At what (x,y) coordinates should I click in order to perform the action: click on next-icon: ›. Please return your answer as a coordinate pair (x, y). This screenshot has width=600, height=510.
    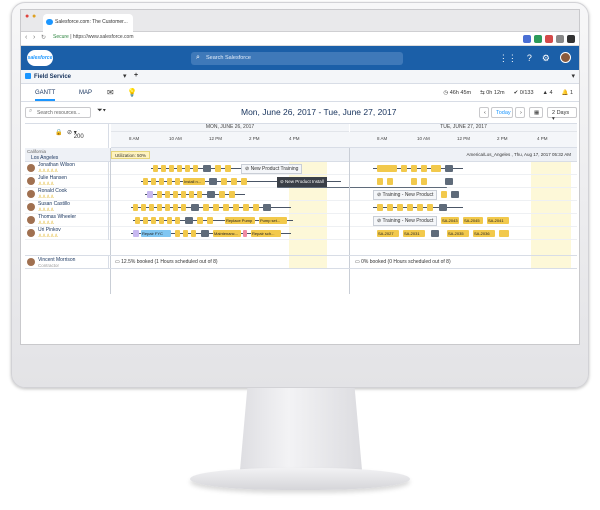
    Looking at the image, I should click on (520, 112).